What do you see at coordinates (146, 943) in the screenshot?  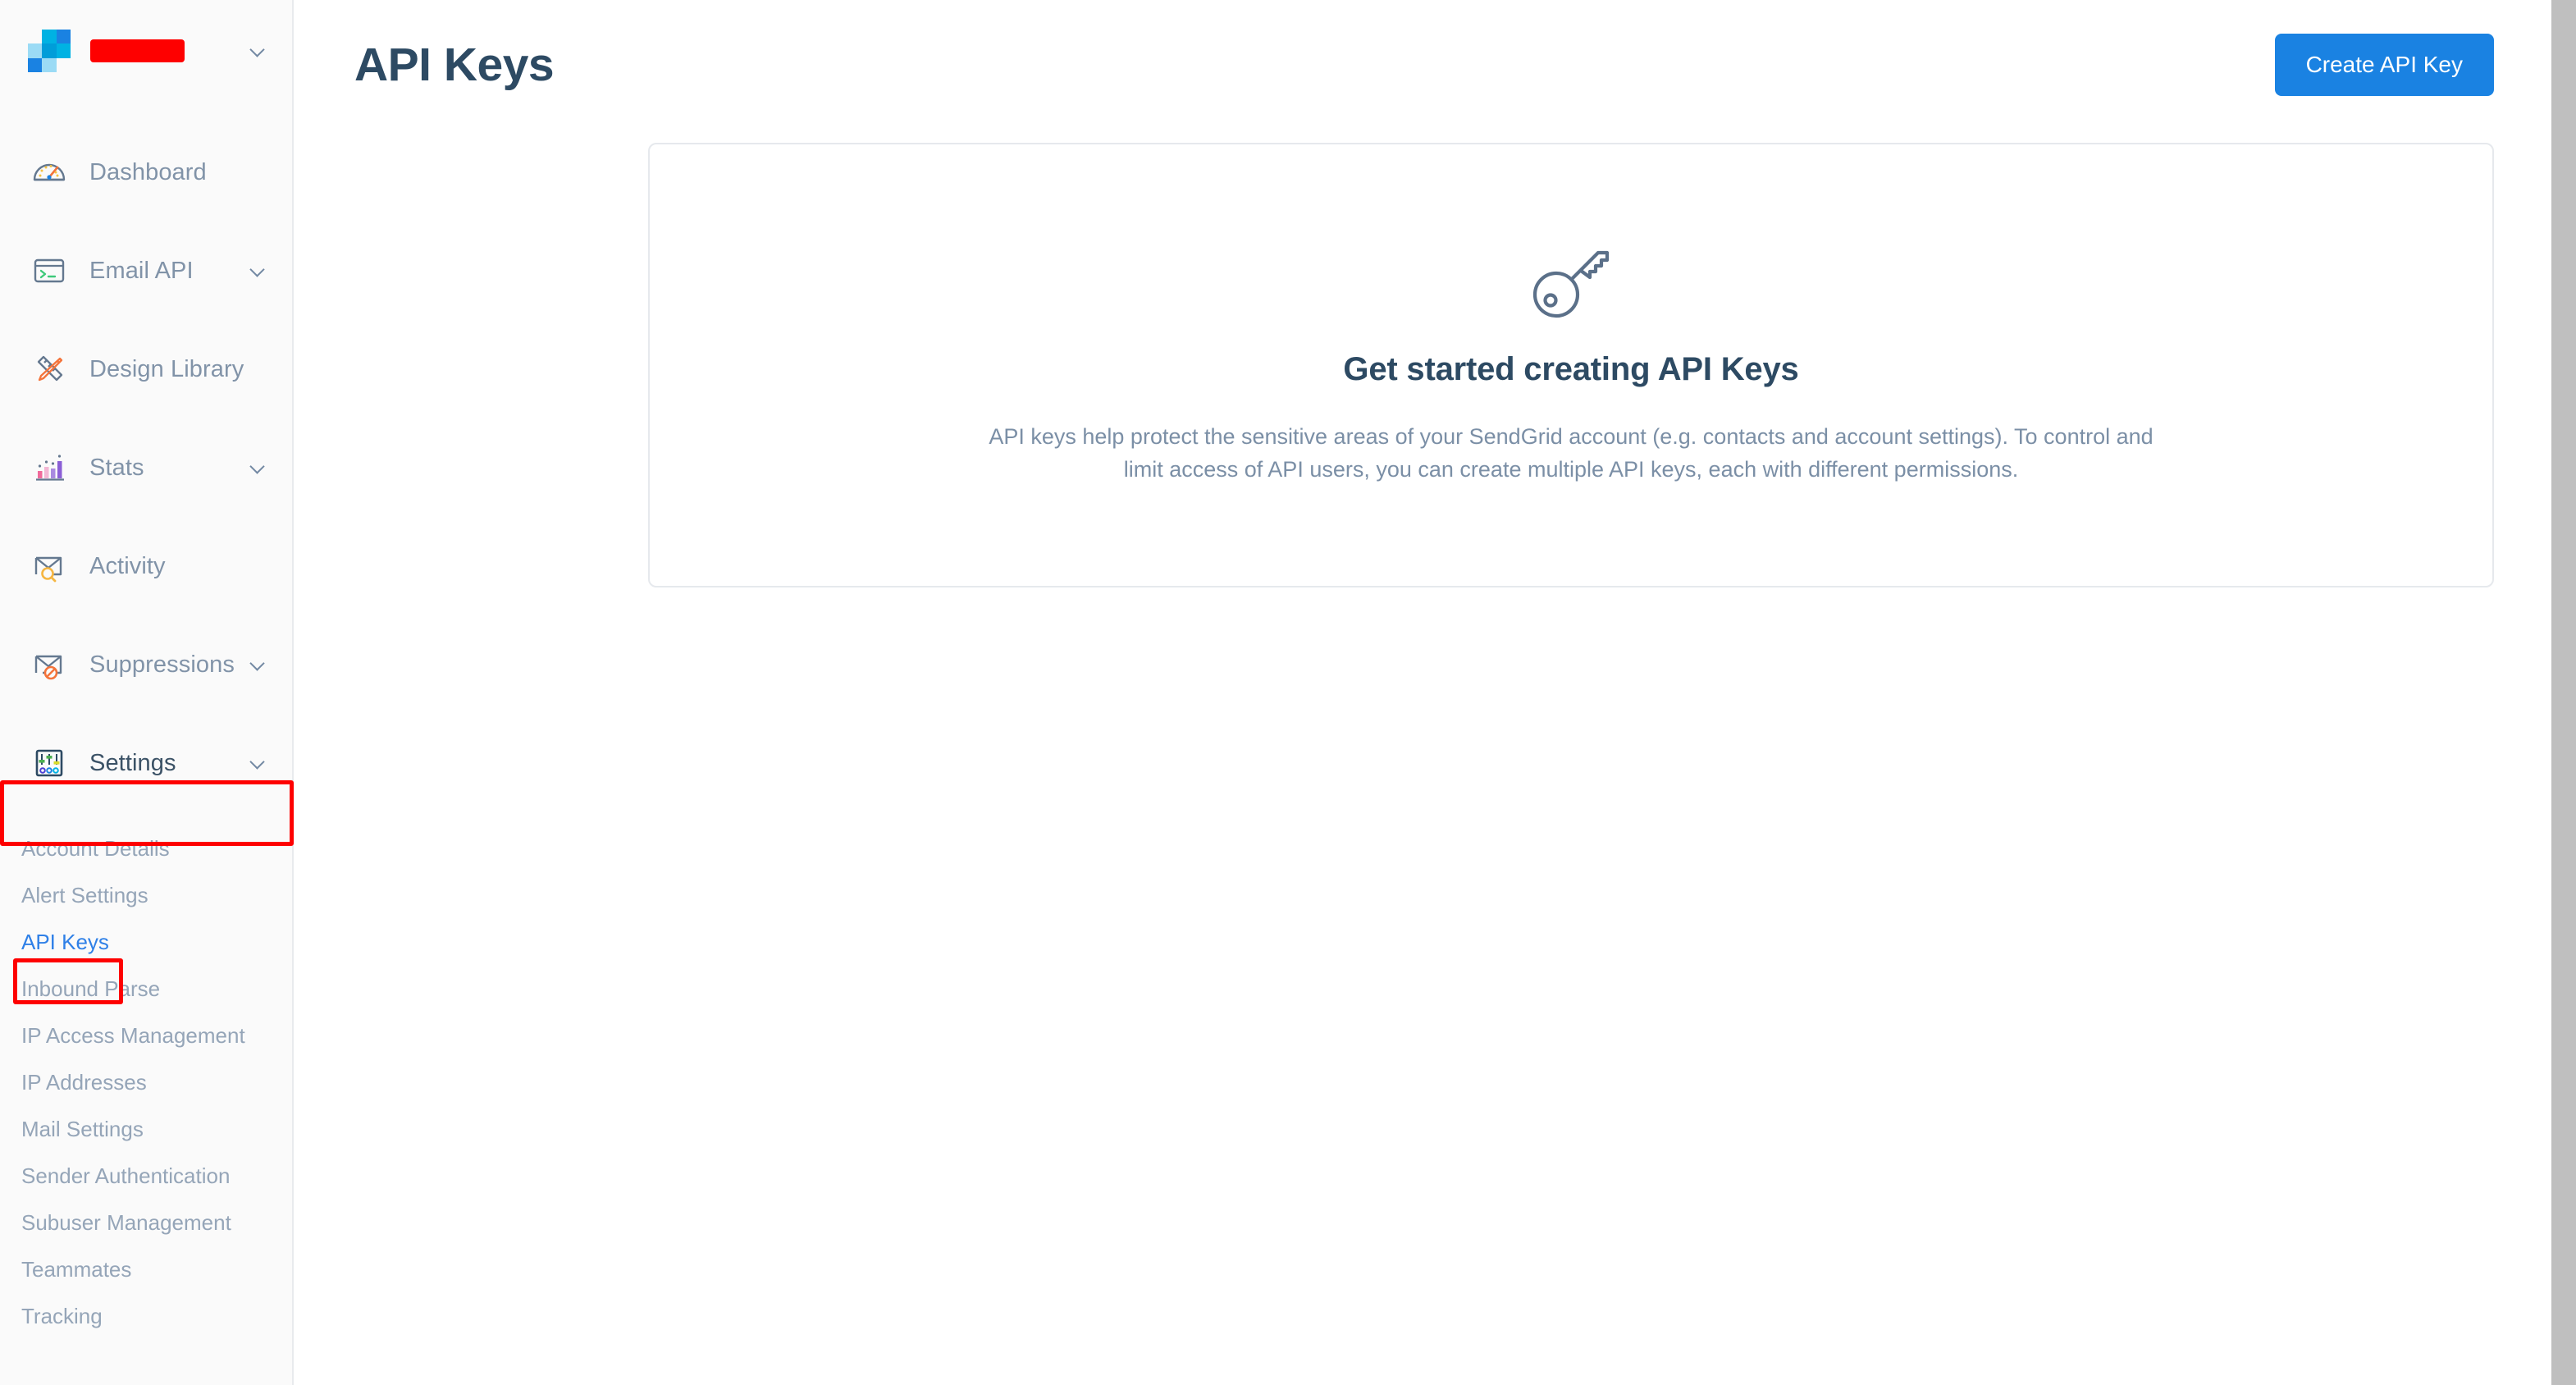 I see `sidebar-subitem-api-keys: API Keys` at bounding box center [146, 943].